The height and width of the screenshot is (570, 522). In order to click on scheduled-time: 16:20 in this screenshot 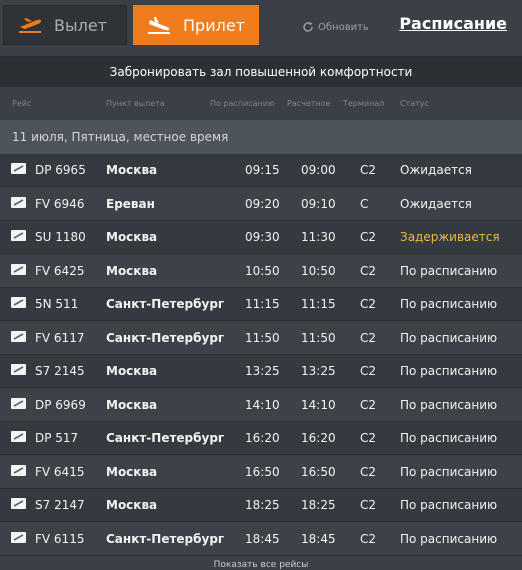, I will do `click(262, 438)`.